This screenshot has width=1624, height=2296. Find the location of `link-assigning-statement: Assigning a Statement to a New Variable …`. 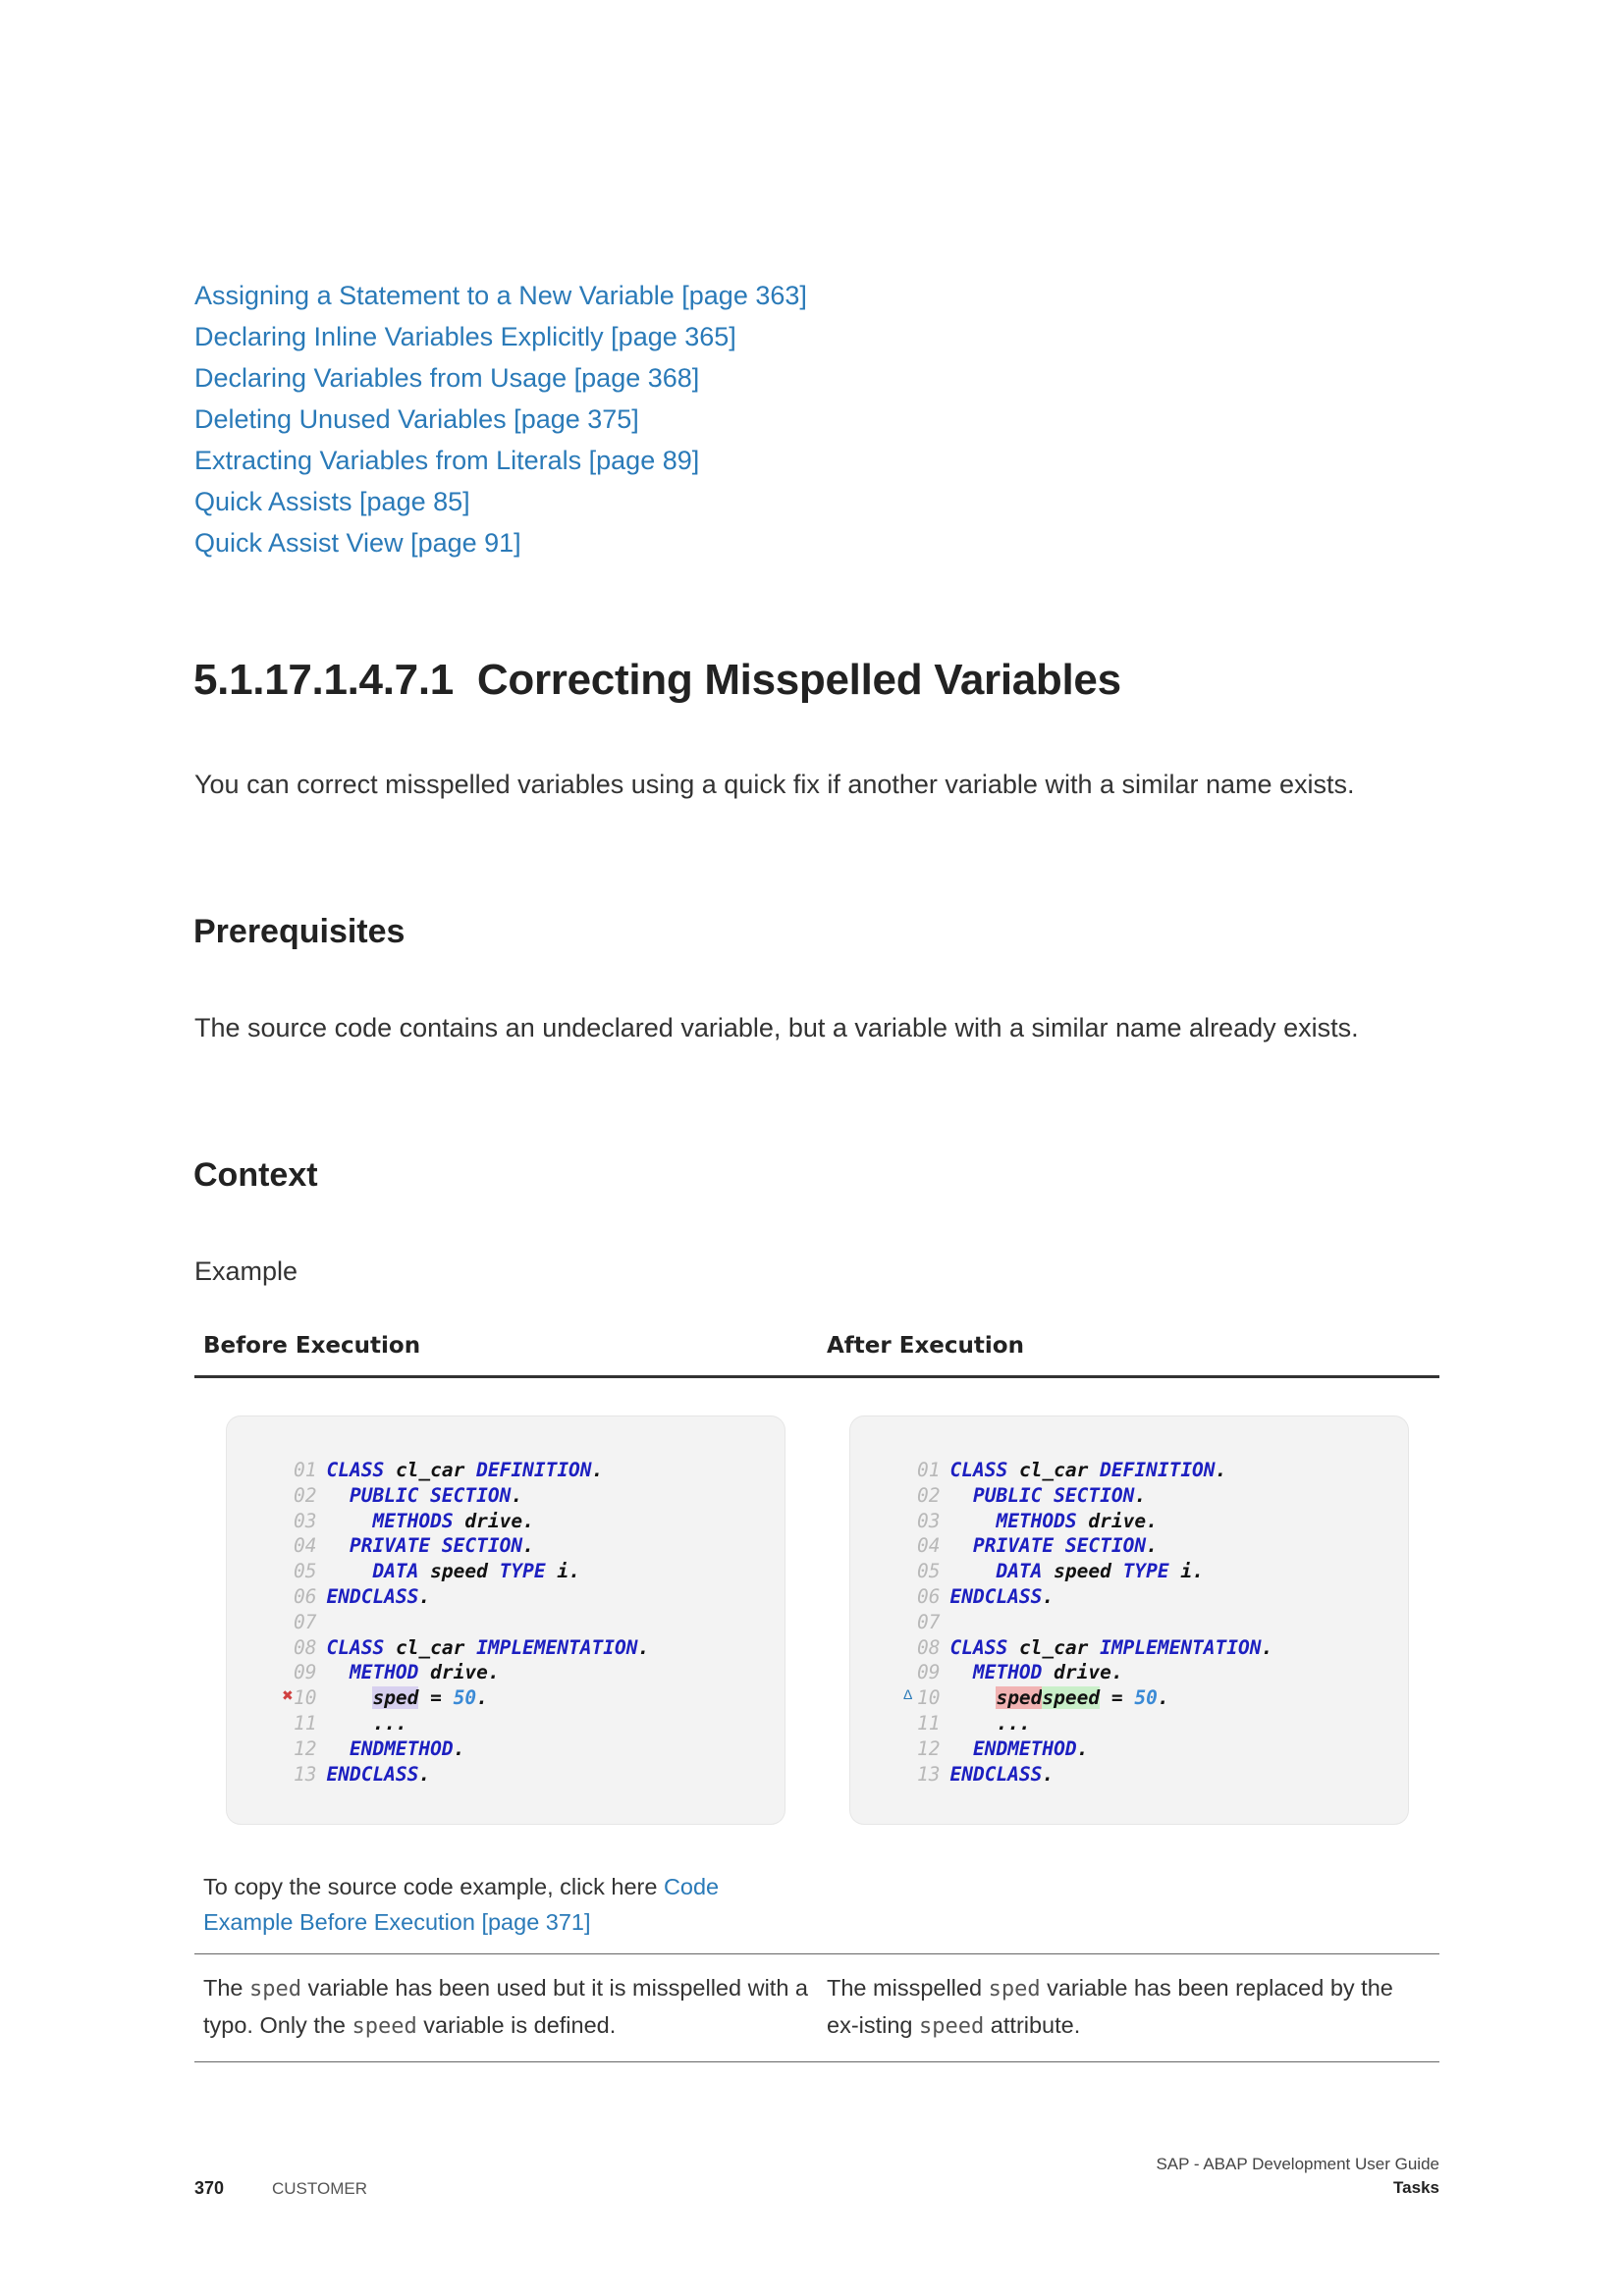

link-assigning-statement: Assigning a Statement to a New Variable … is located at coordinates (500, 296).